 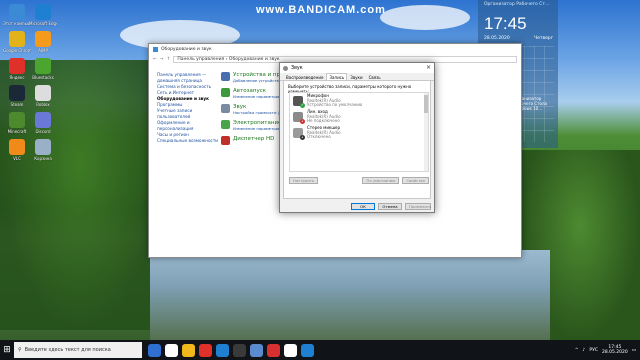 I want to click on device-icon: ✓, so click(x=299, y=102).